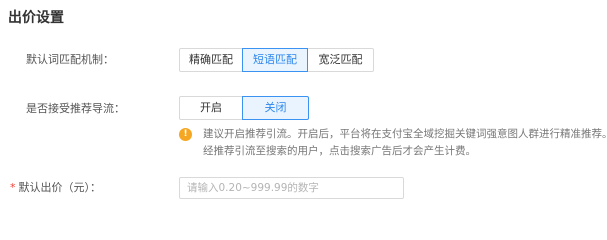 This screenshot has height=240, width=607. I want to click on match-mode-label: 默认词匹配机制：, so click(70, 59).